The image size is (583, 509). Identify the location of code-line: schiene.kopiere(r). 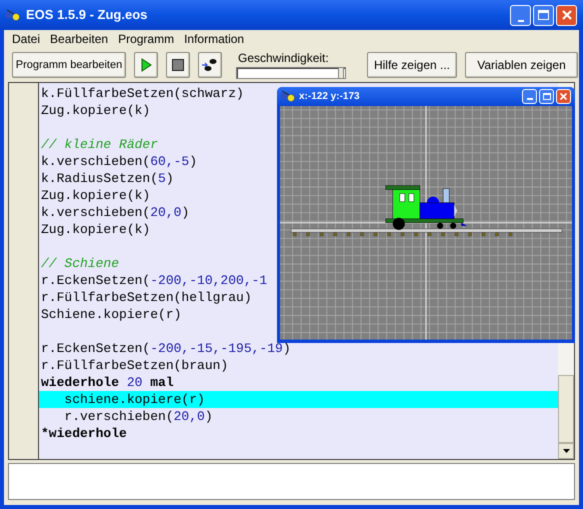
(134, 399).